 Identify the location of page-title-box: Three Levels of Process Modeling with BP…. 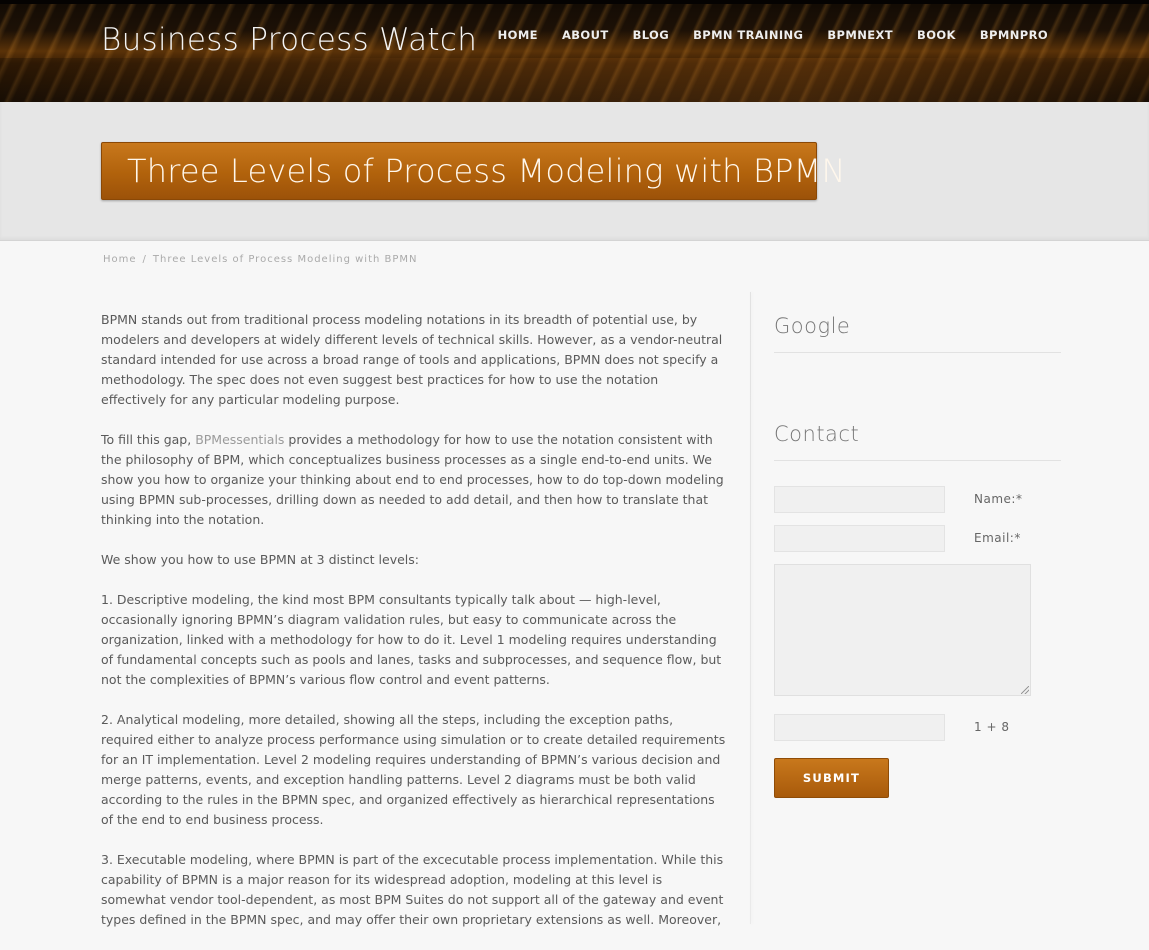
(473, 171).